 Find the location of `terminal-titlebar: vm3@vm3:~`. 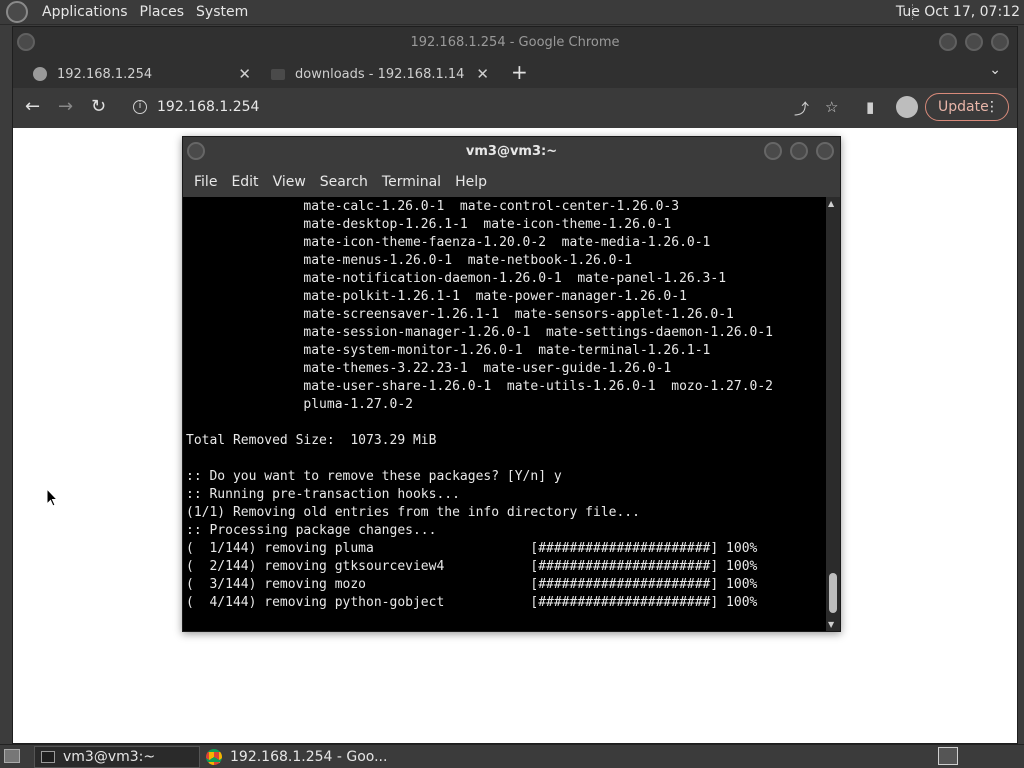

terminal-titlebar: vm3@vm3:~ is located at coordinates (511, 152).